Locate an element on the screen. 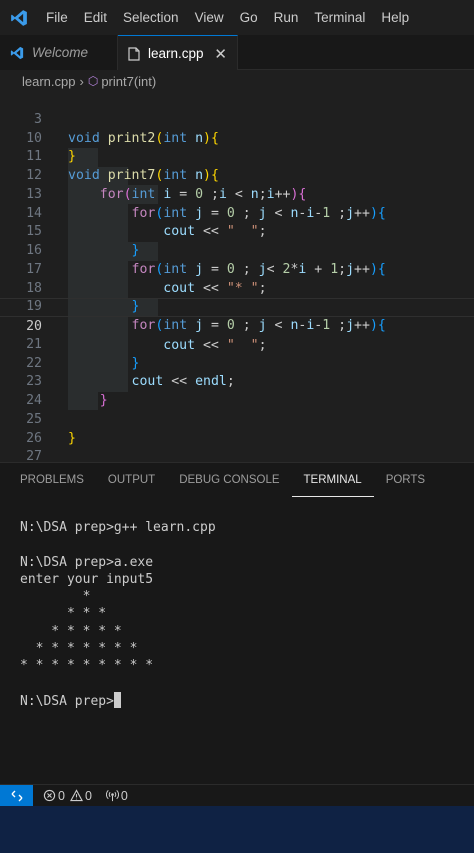 This screenshot has width=474, height=853. code-line: 17 cout << "* "; is located at coordinates (237, 269).